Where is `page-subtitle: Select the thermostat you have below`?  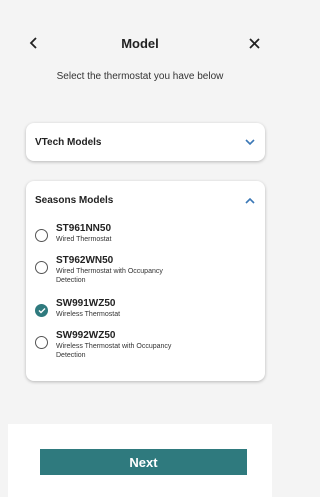
page-subtitle: Select the thermostat you have below is located at coordinates (140, 76).